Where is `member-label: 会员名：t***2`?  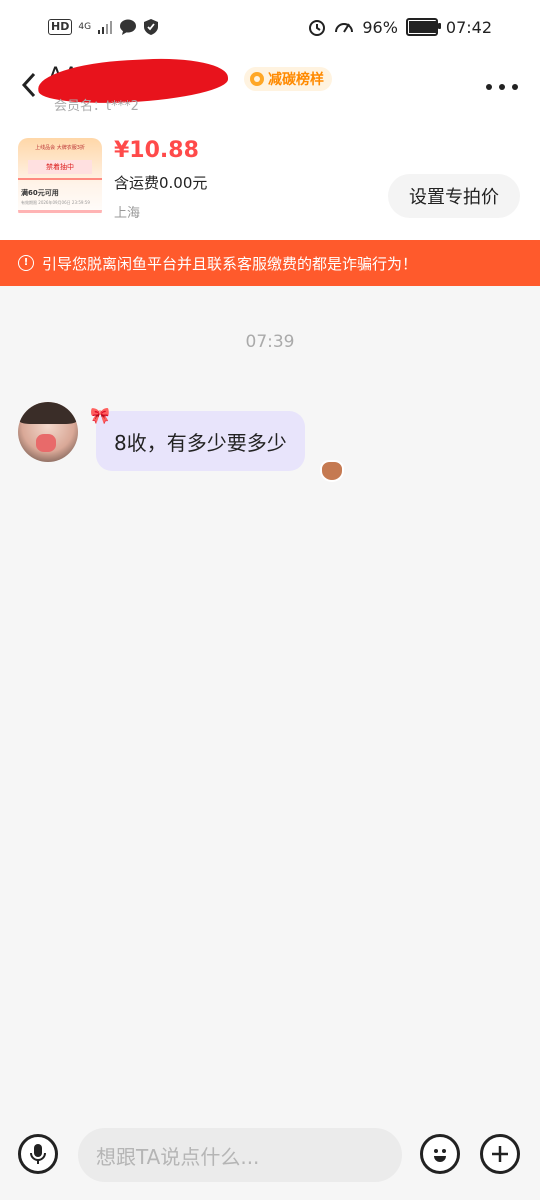 member-label: 会员名：t***2 is located at coordinates (96, 106).